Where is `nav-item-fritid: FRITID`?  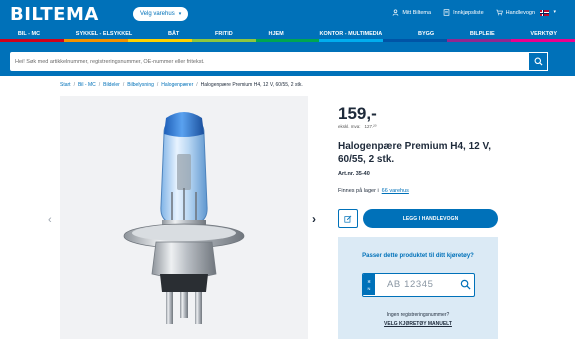
nav-item-fritid: FRITID is located at coordinates (224, 34).